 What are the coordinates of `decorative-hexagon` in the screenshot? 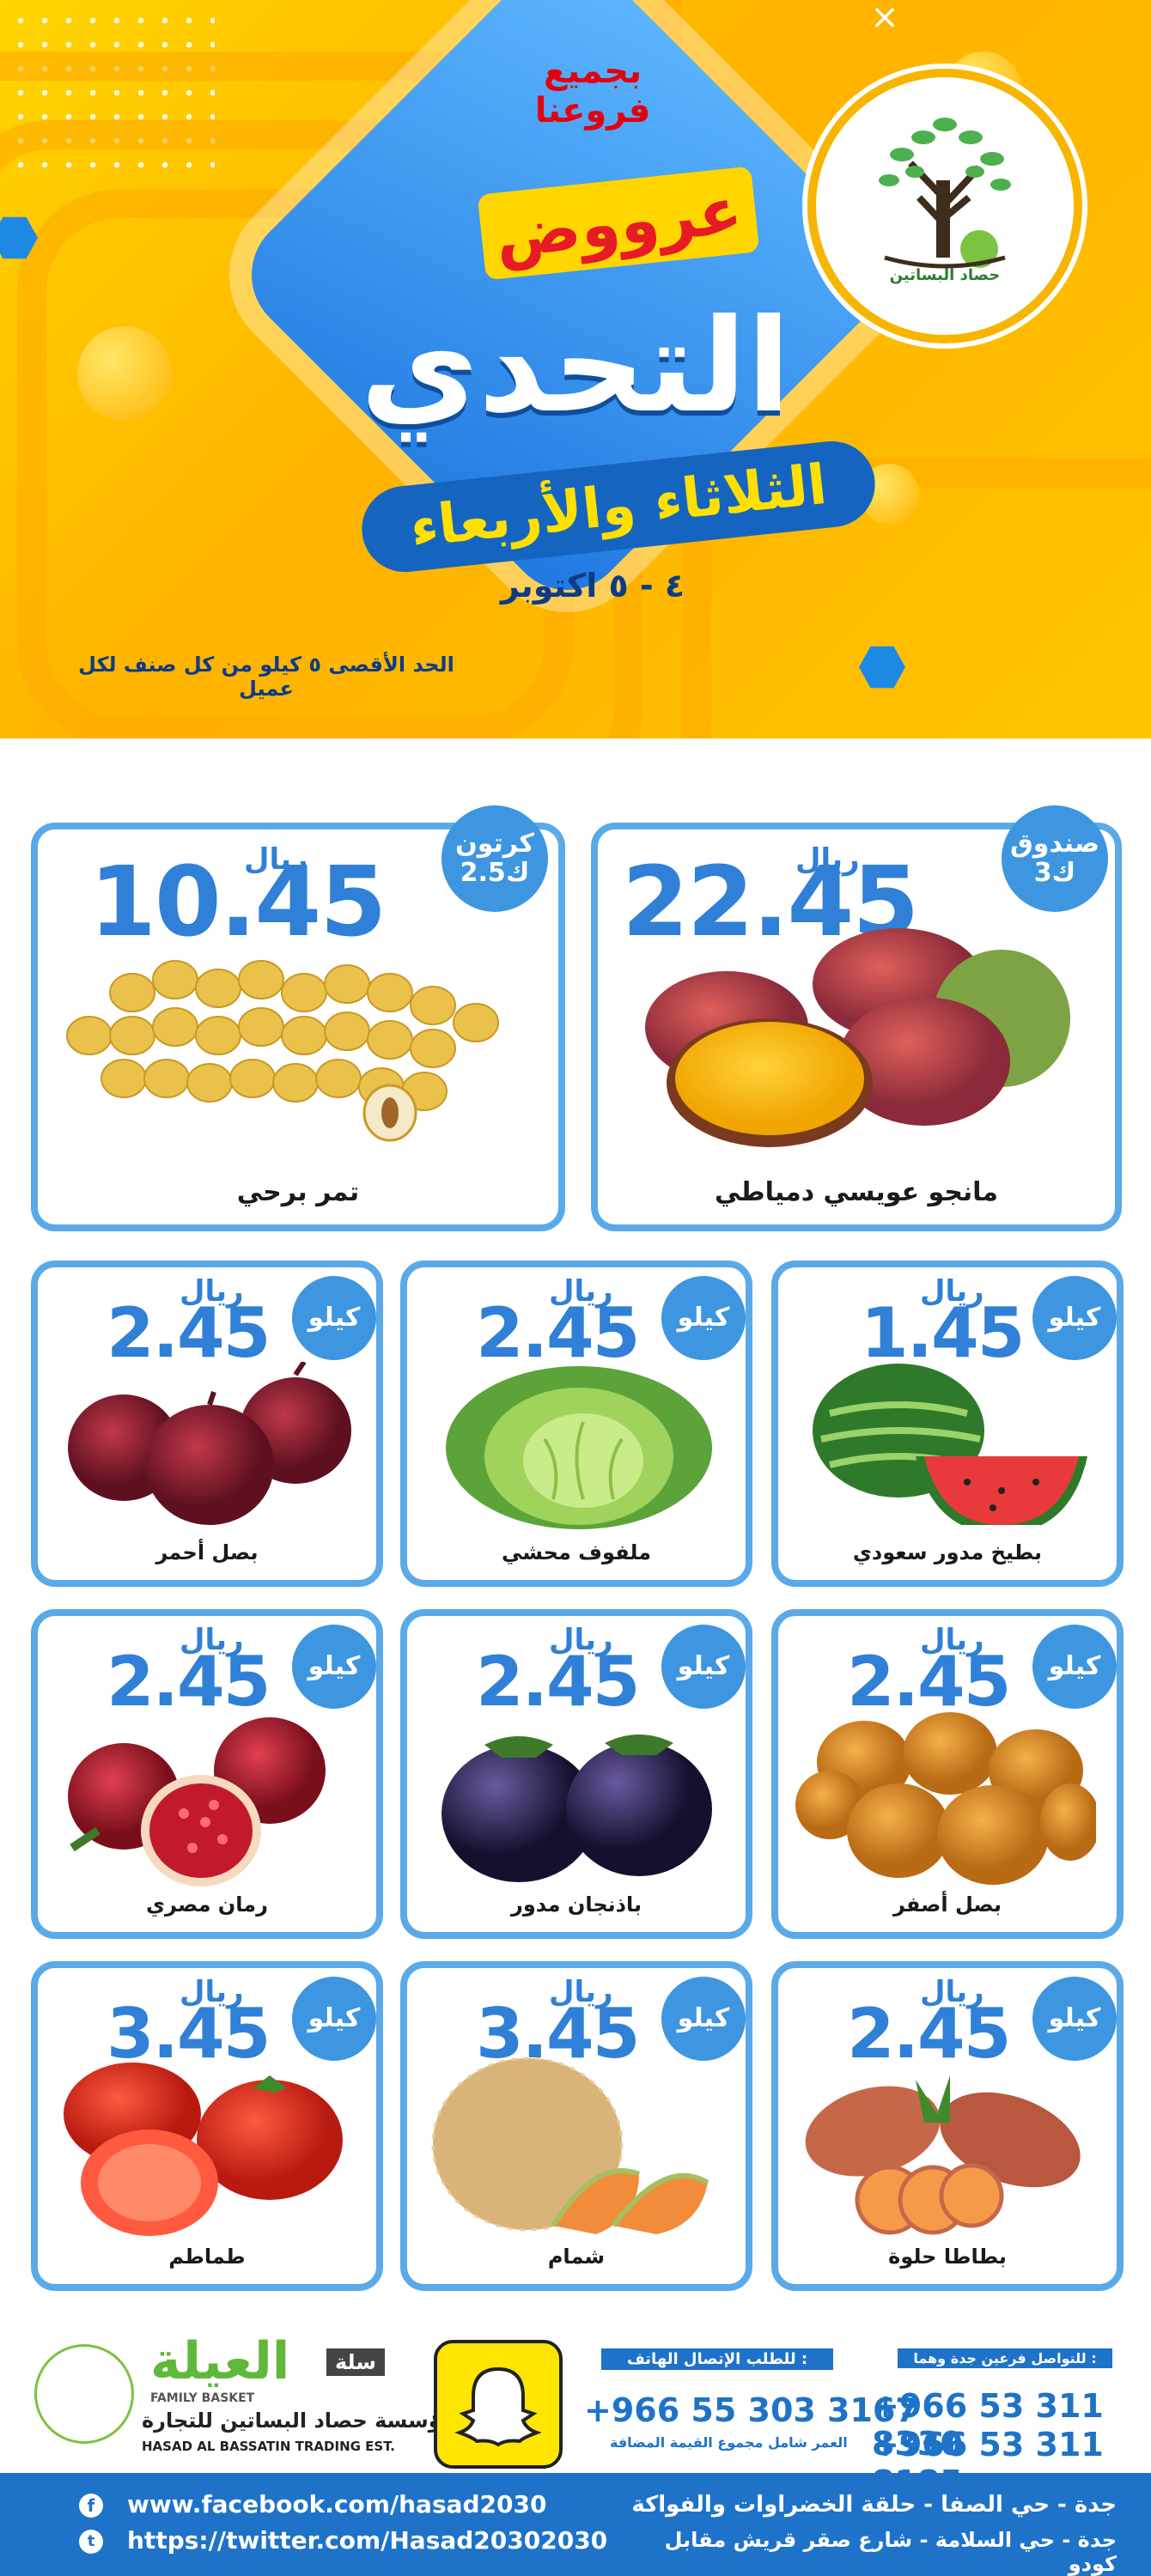 It's located at (882, 667).